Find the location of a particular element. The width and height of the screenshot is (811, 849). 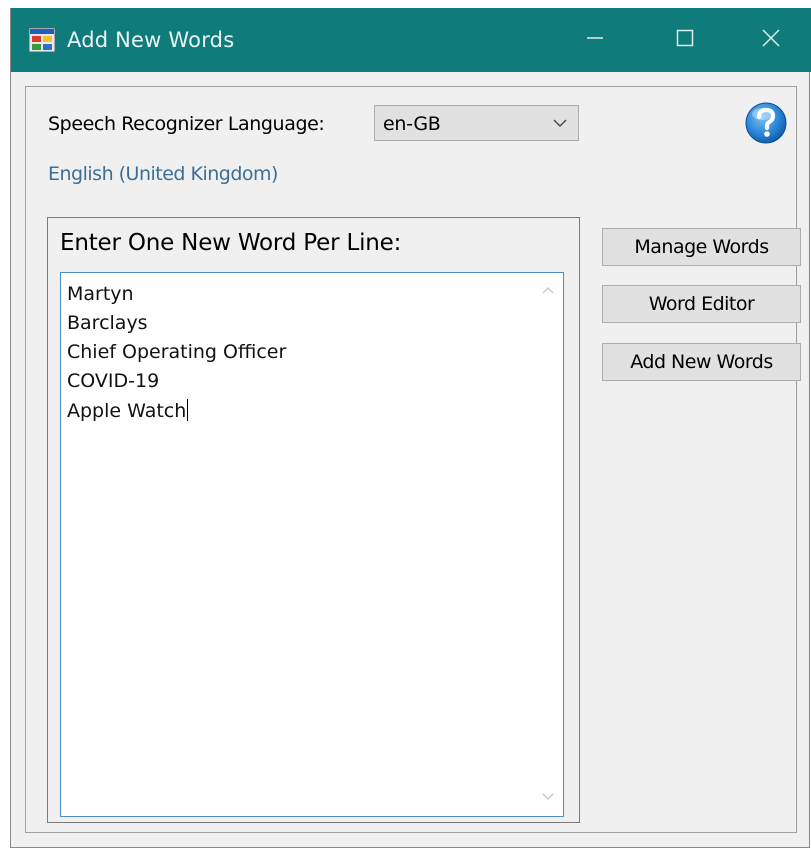

help-question-icon is located at coordinates (766, 123).